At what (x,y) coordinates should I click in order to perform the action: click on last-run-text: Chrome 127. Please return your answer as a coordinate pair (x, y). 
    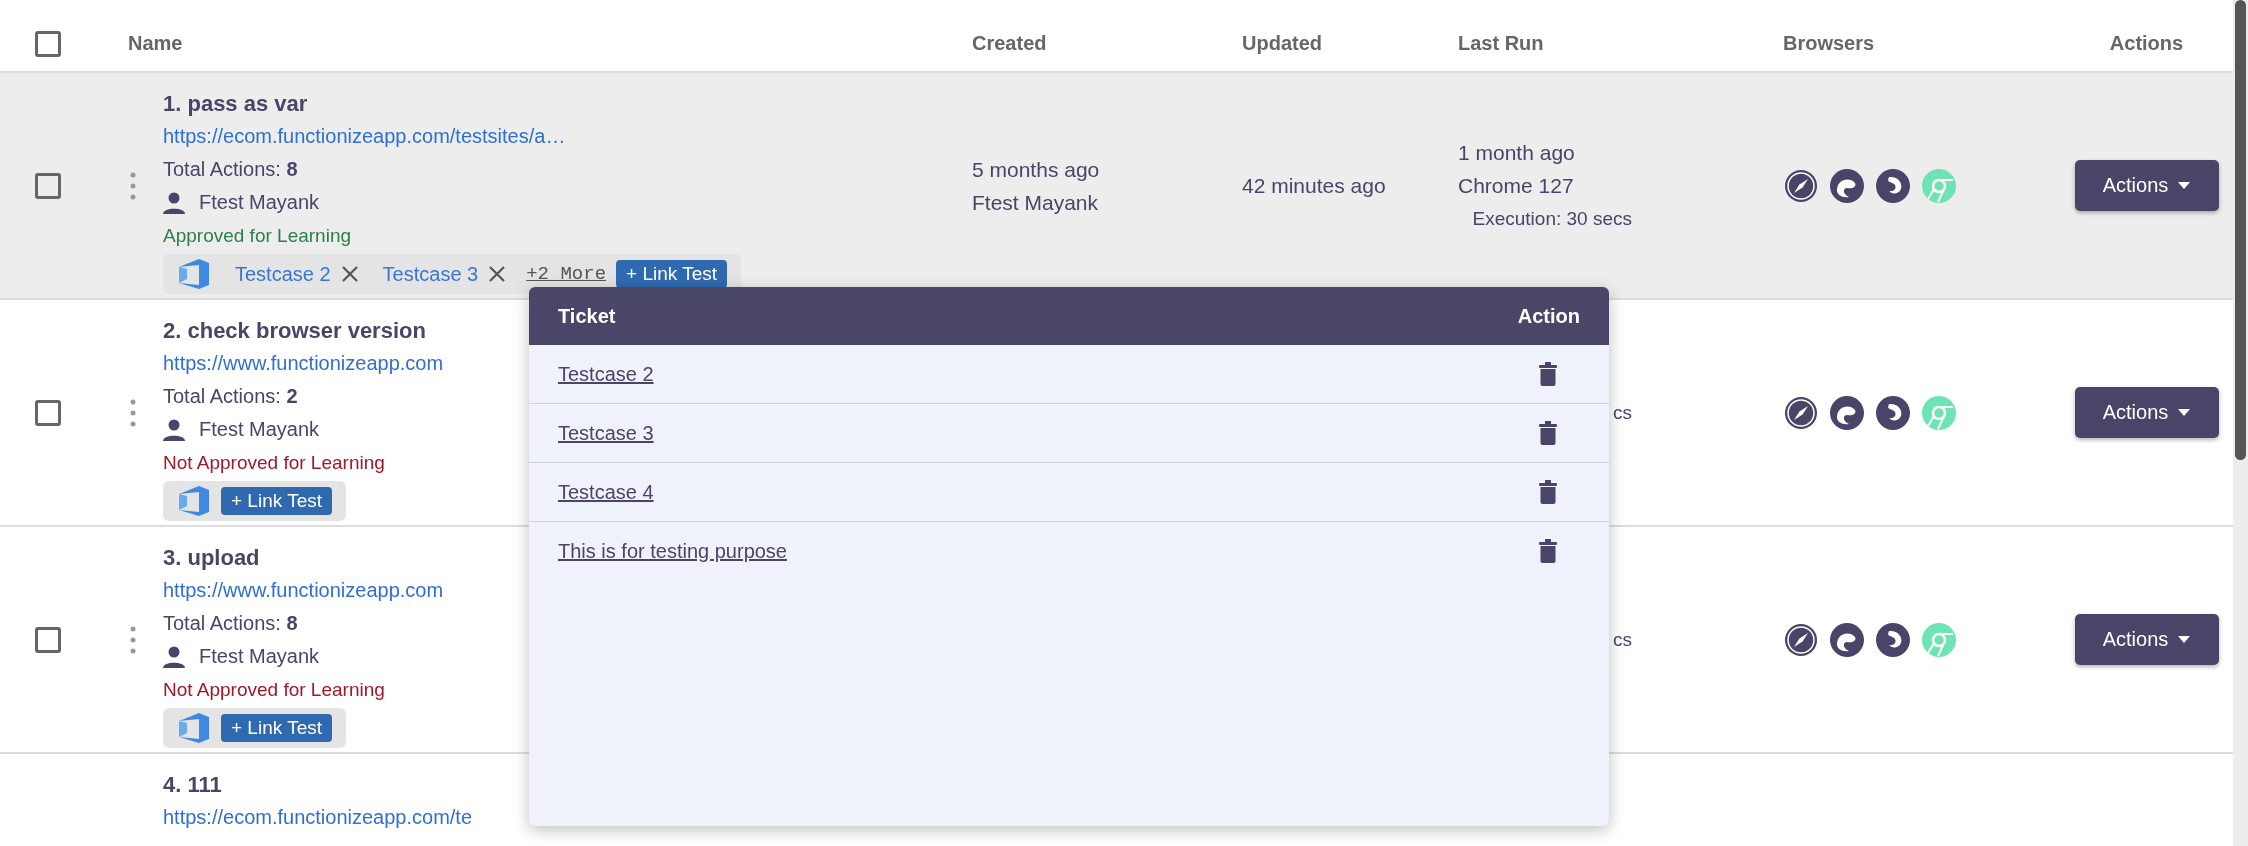
    Looking at the image, I should click on (1516, 186).